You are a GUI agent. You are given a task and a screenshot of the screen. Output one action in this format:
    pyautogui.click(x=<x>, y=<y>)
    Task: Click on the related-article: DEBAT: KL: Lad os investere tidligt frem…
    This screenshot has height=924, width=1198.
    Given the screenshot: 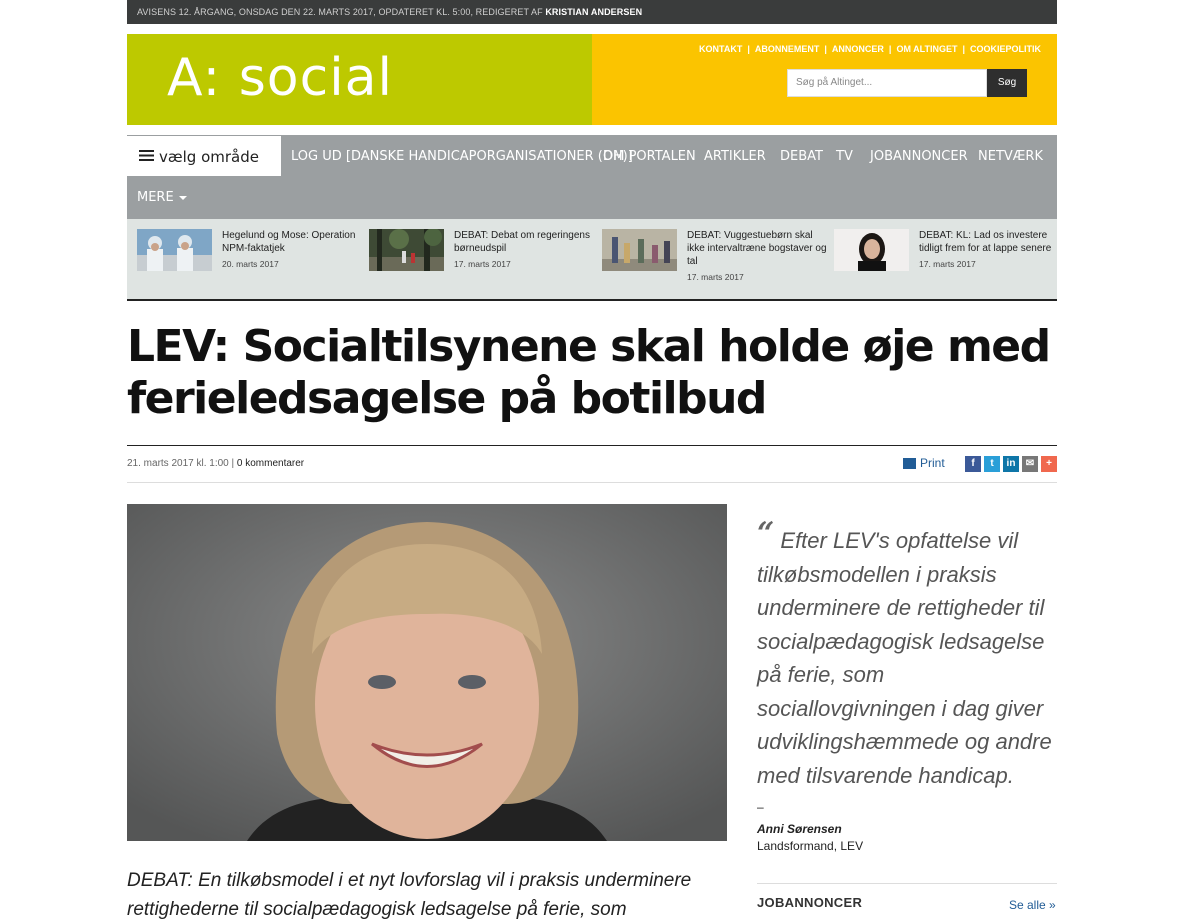 What is the action you would take?
    pyautogui.click(x=946, y=259)
    